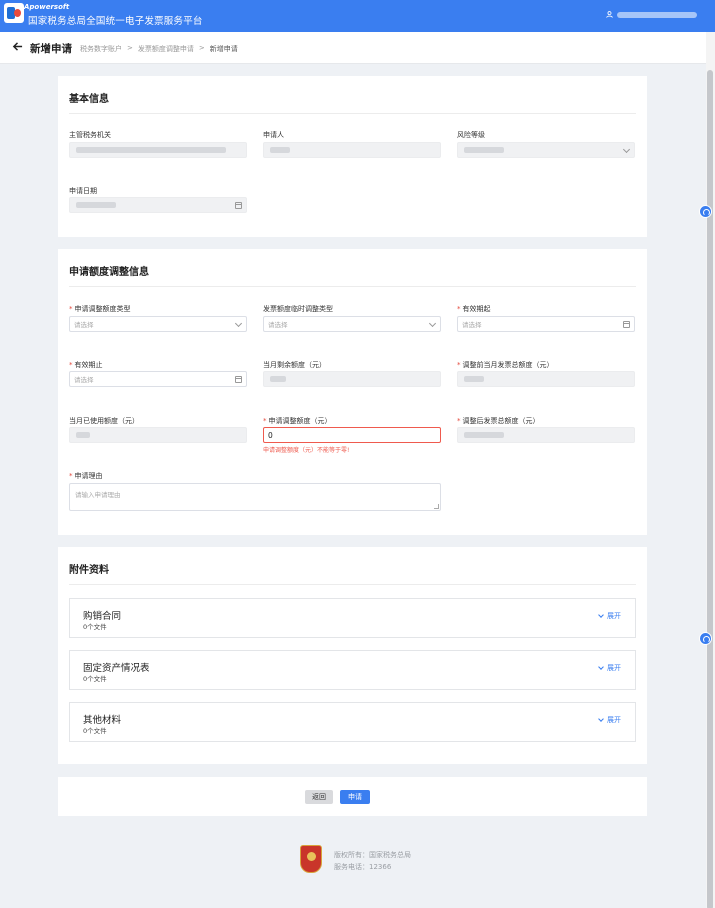 This screenshot has width=715, height=908. What do you see at coordinates (474, 309) in the screenshot?
I see `valid-start-label: * 有效期起` at bounding box center [474, 309].